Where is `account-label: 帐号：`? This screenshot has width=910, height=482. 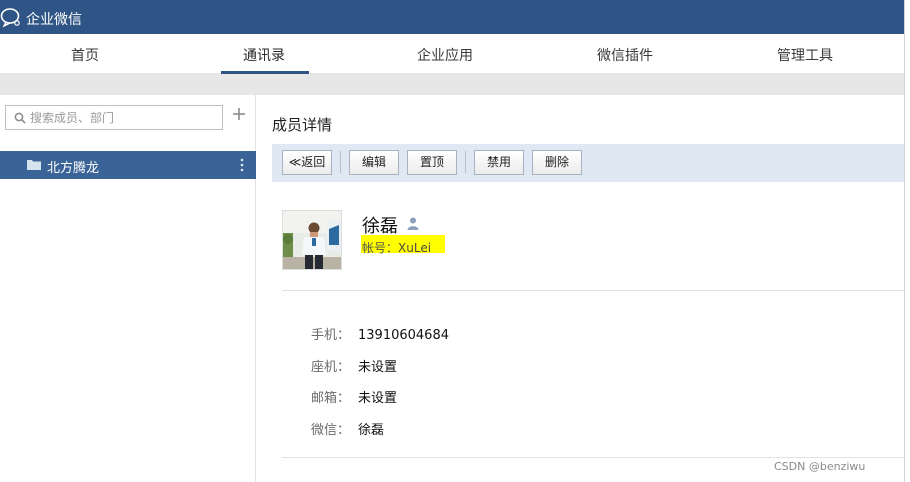
account-label: 帐号： is located at coordinates (380, 248).